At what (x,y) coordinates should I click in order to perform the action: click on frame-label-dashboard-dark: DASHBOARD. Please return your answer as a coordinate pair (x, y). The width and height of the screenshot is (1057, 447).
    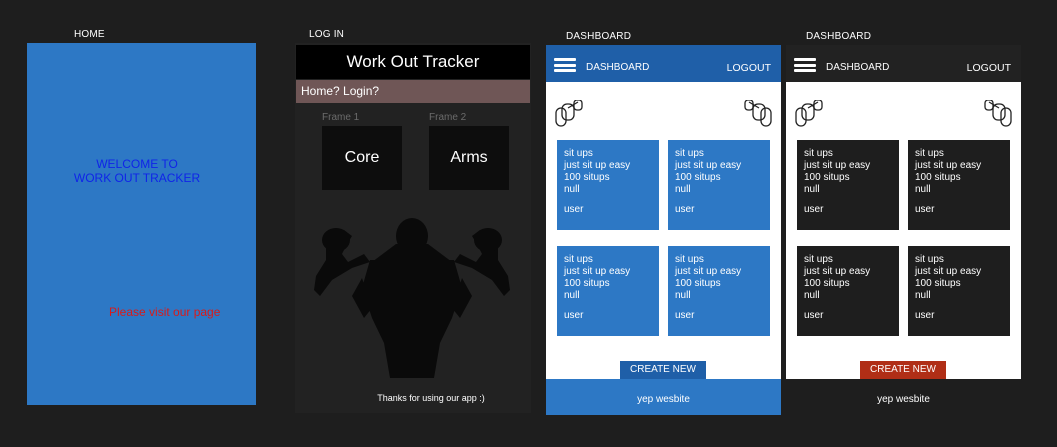
    Looking at the image, I should click on (839, 36).